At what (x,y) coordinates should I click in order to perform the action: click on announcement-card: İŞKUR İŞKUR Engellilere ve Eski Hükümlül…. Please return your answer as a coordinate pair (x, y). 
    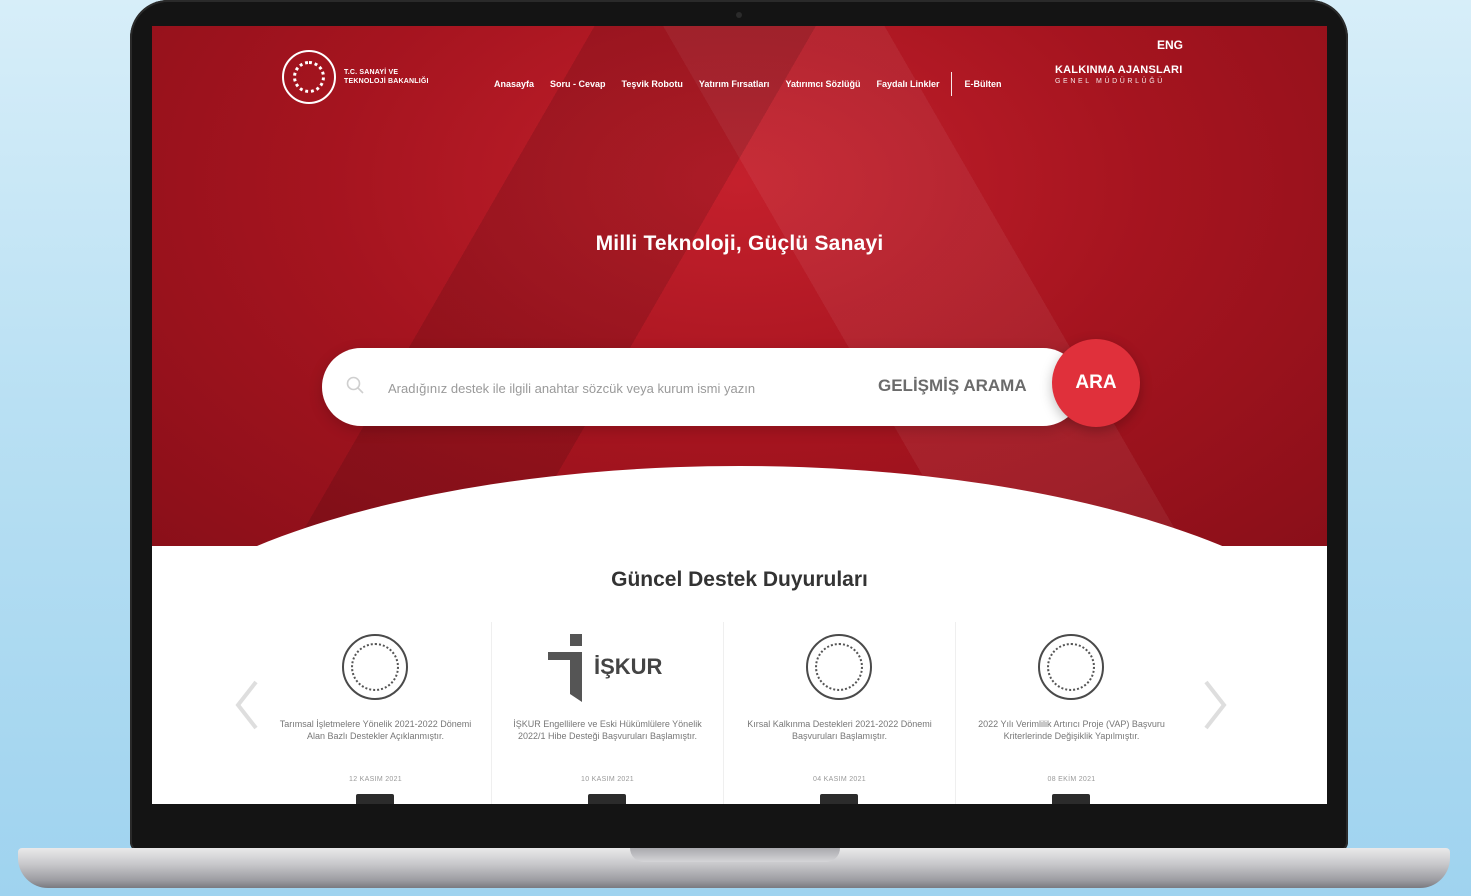
    Looking at the image, I should click on (608, 713).